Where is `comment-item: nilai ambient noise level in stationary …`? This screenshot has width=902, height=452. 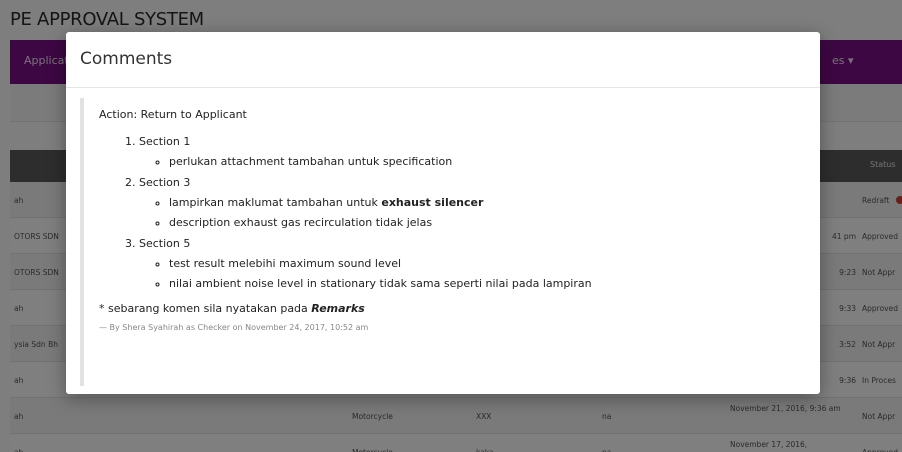 comment-item: nilai ambient noise level in stationary … is located at coordinates (484, 284).